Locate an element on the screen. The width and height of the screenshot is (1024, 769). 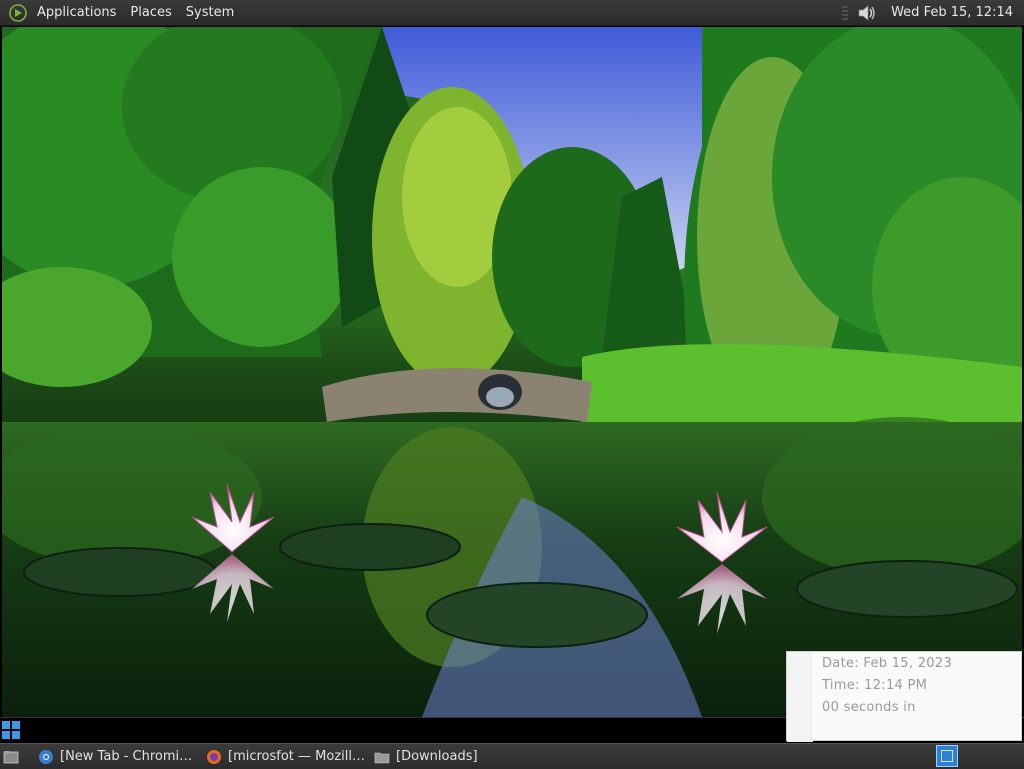
popup-time: Time: 12:14 PM is located at coordinates (875, 685).